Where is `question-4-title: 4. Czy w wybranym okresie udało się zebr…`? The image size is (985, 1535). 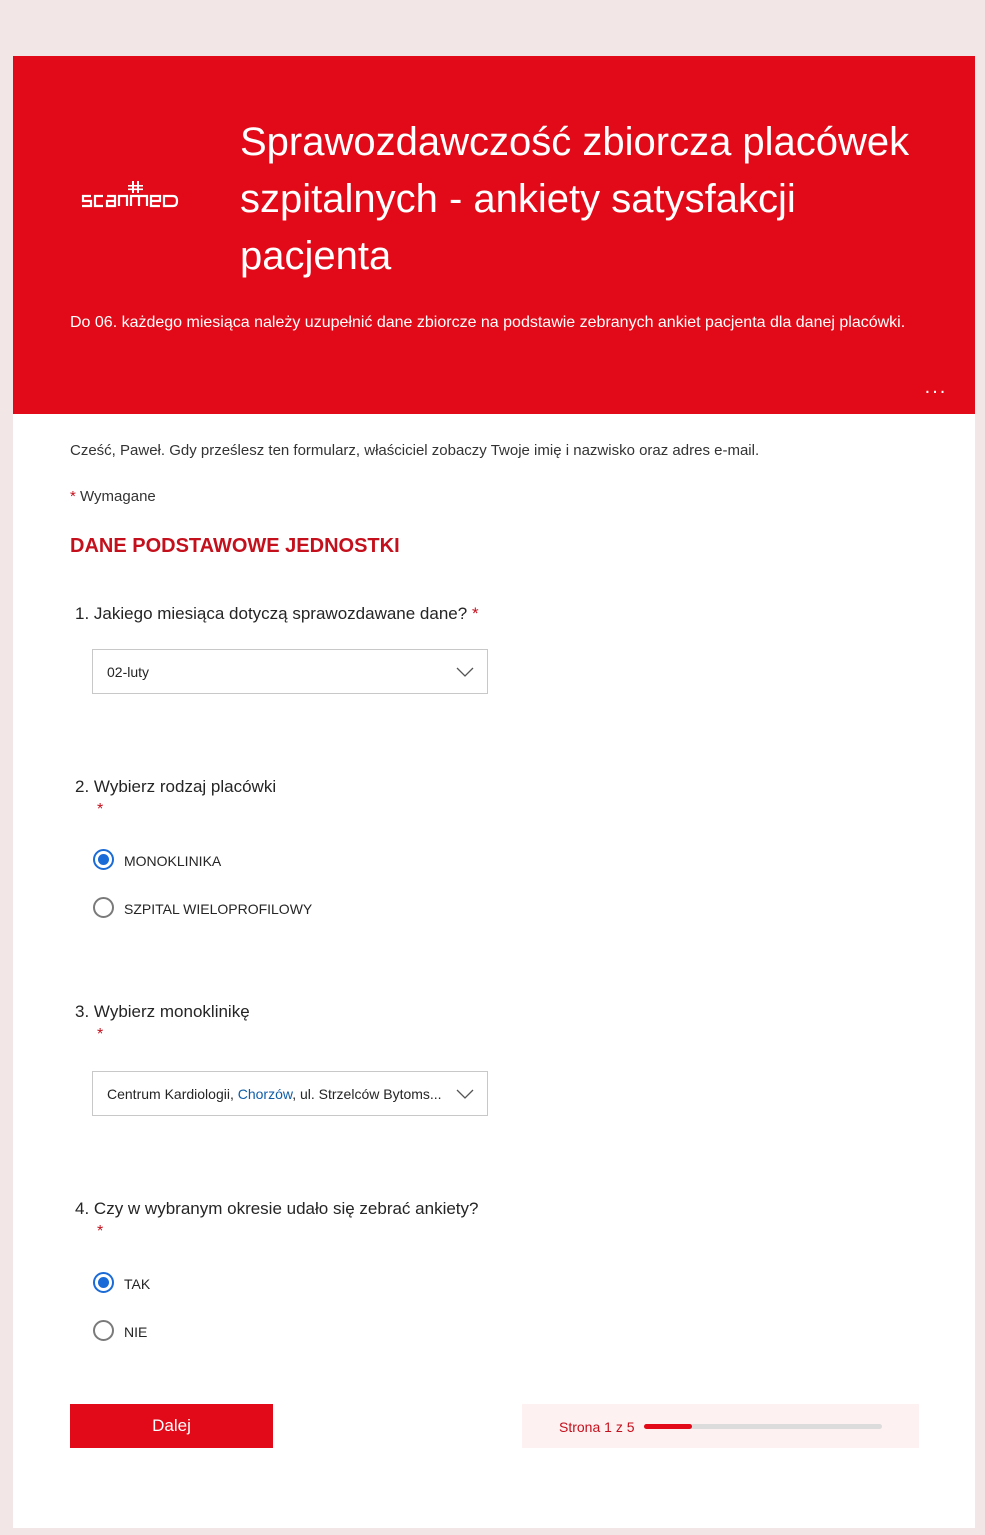
question-4-title: 4. Czy w wybranym okresie udało się zebr… is located at coordinates (276, 1209).